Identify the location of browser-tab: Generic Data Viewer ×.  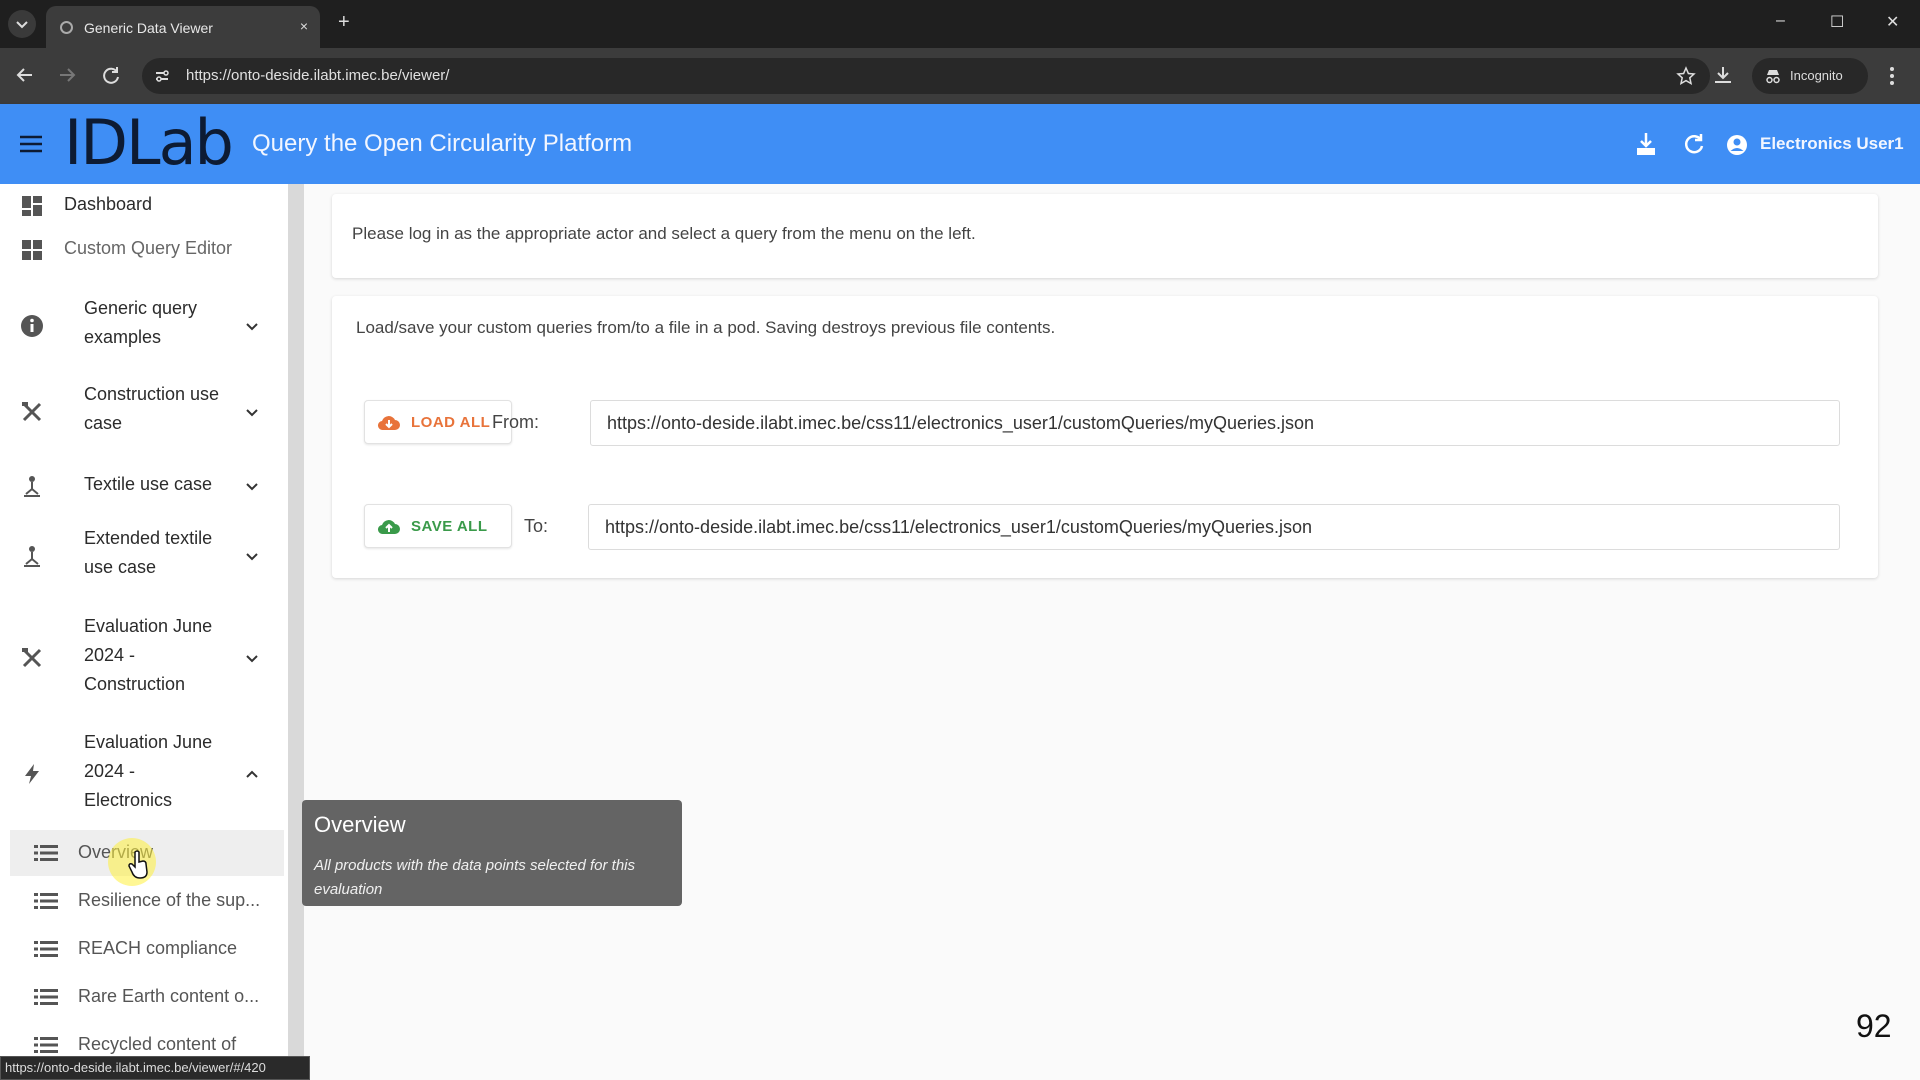
(183, 27).